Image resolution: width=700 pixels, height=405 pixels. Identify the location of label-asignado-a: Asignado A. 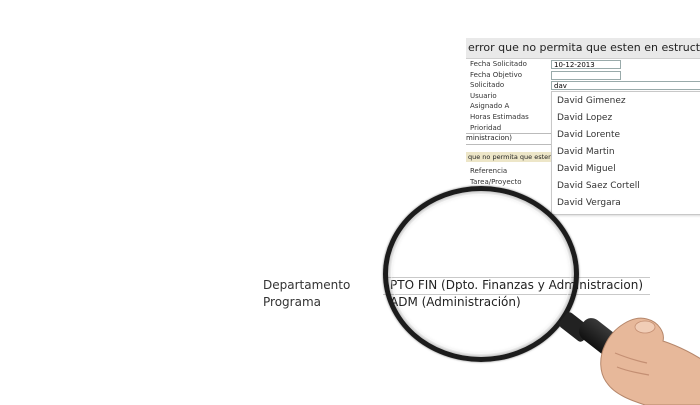
(490, 106).